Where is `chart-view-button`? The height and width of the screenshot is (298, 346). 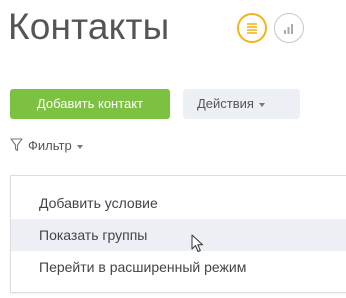 chart-view-button is located at coordinates (289, 28).